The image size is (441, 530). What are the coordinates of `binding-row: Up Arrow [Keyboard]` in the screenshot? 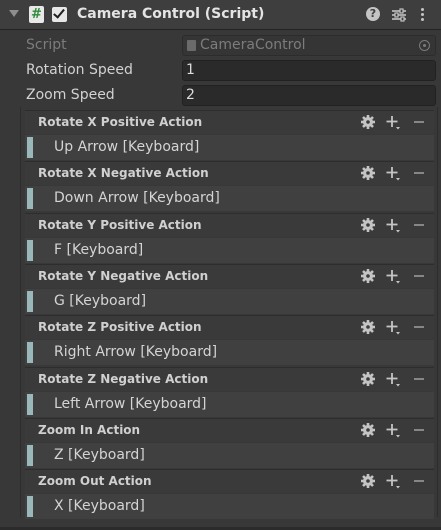 It's located at (229, 147).